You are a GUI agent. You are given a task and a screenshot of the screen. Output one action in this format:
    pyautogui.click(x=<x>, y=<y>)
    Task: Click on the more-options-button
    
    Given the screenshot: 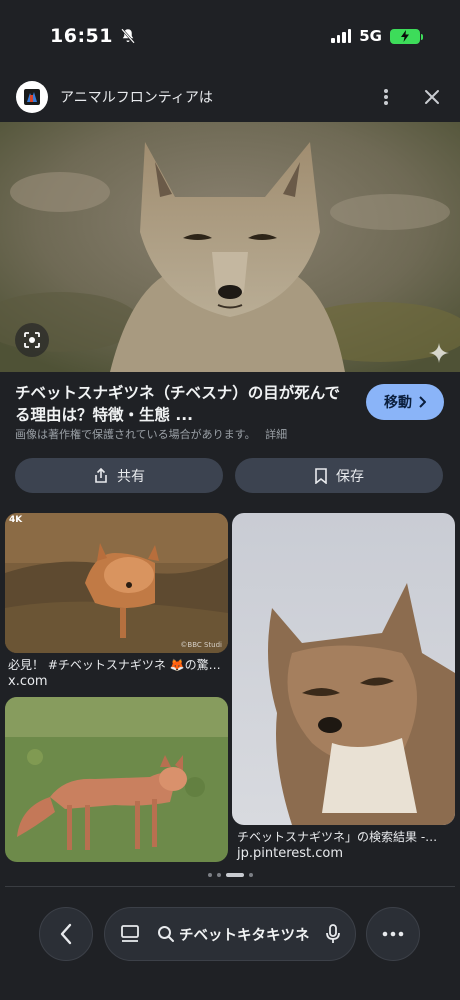 What is the action you would take?
    pyautogui.click(x=393, y=934)
    